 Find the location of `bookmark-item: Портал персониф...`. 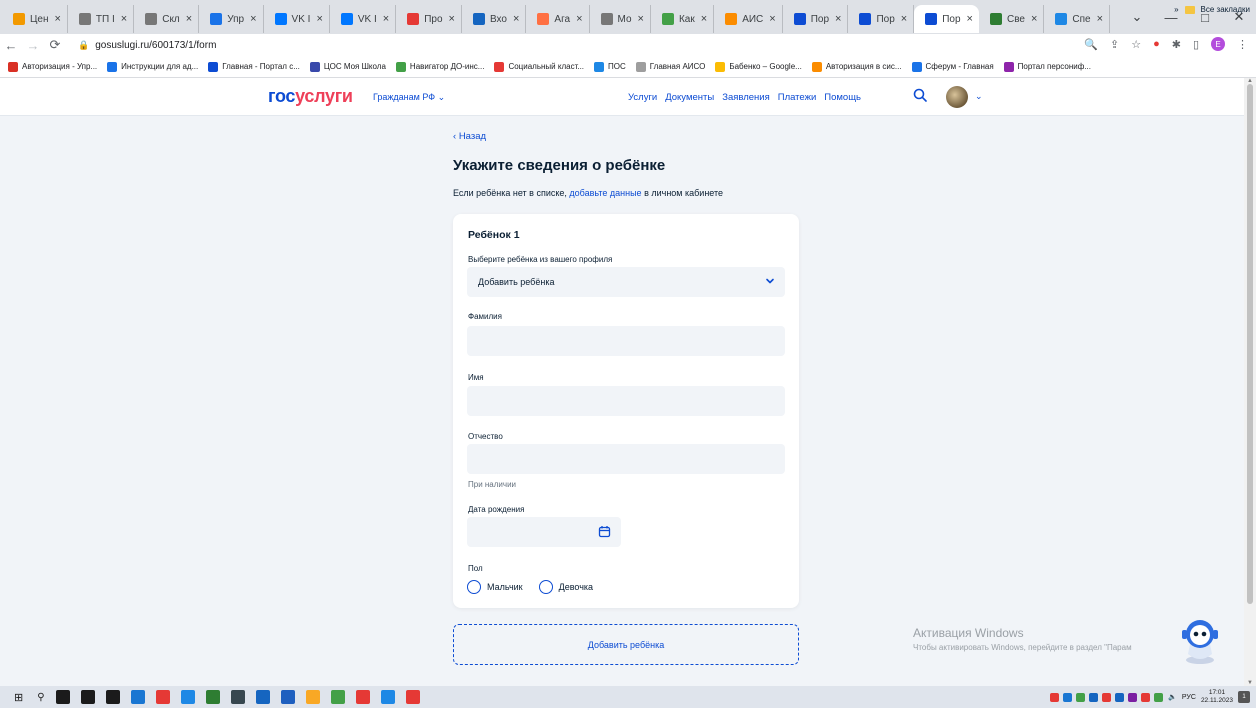

bookmark-item: Портал персониф... is located at coordinates (1047, 66).